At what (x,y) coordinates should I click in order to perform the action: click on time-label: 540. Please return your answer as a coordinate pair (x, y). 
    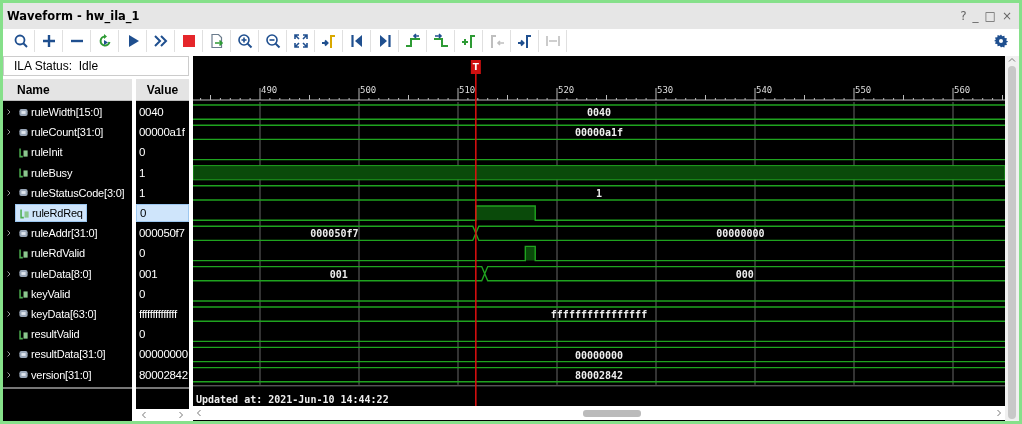
    Looking at the image, I should click on (764, 90).